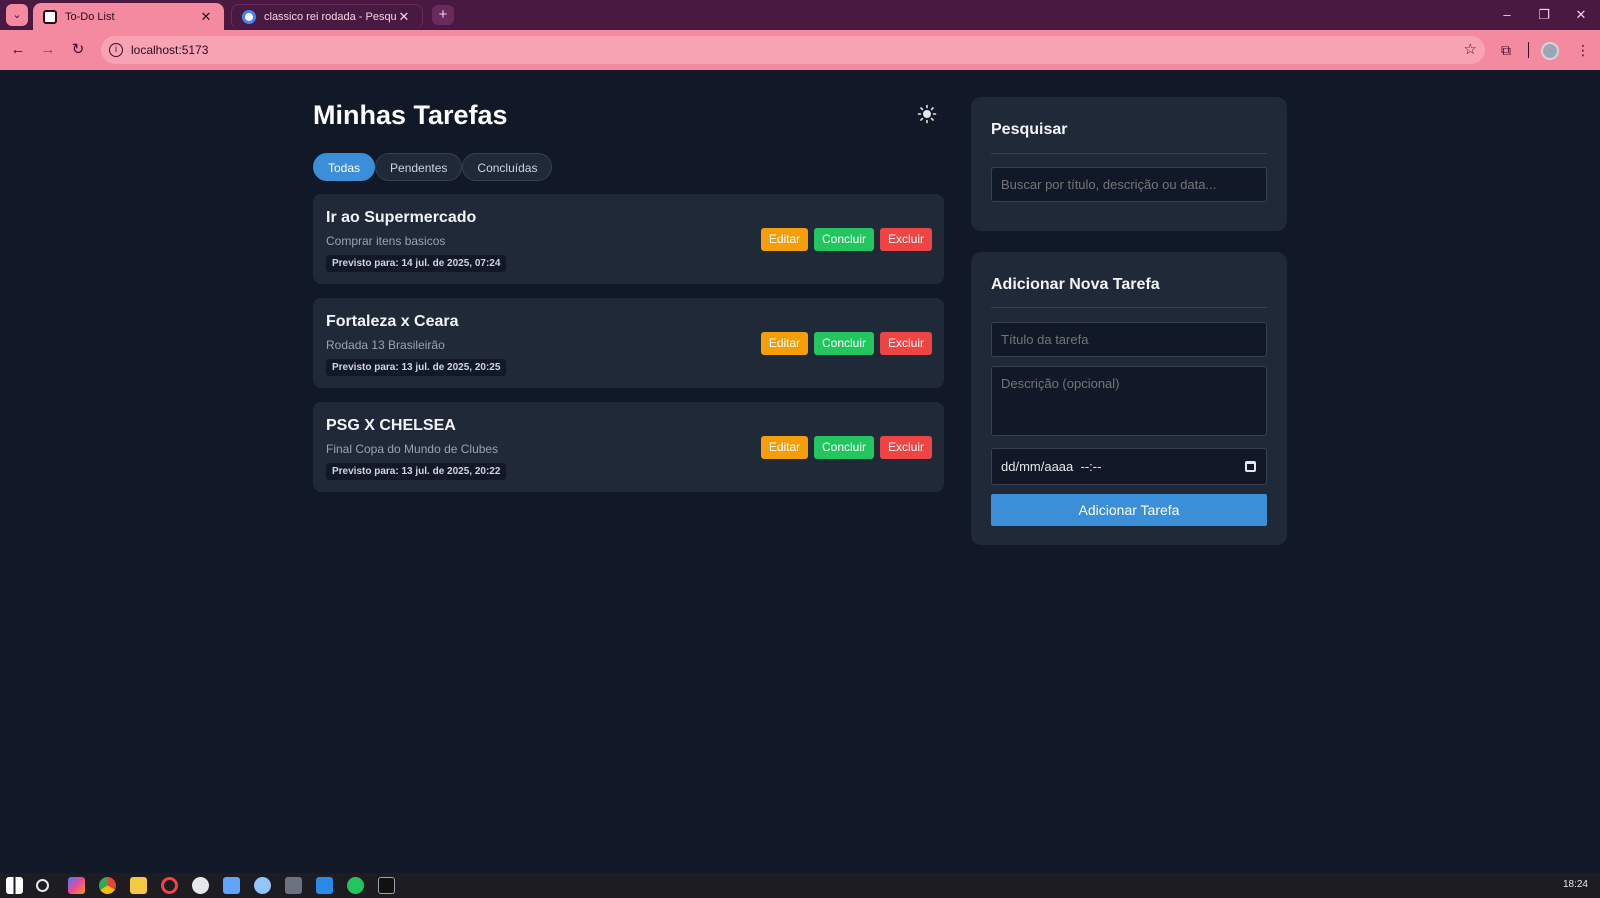 This screenshot has height=898, width=1600. Describe the element at coordinates (416, 367) in the screenshot. I see `task-due-date: Previsto para: 13 jul. de 2025, 20:25` at that location.